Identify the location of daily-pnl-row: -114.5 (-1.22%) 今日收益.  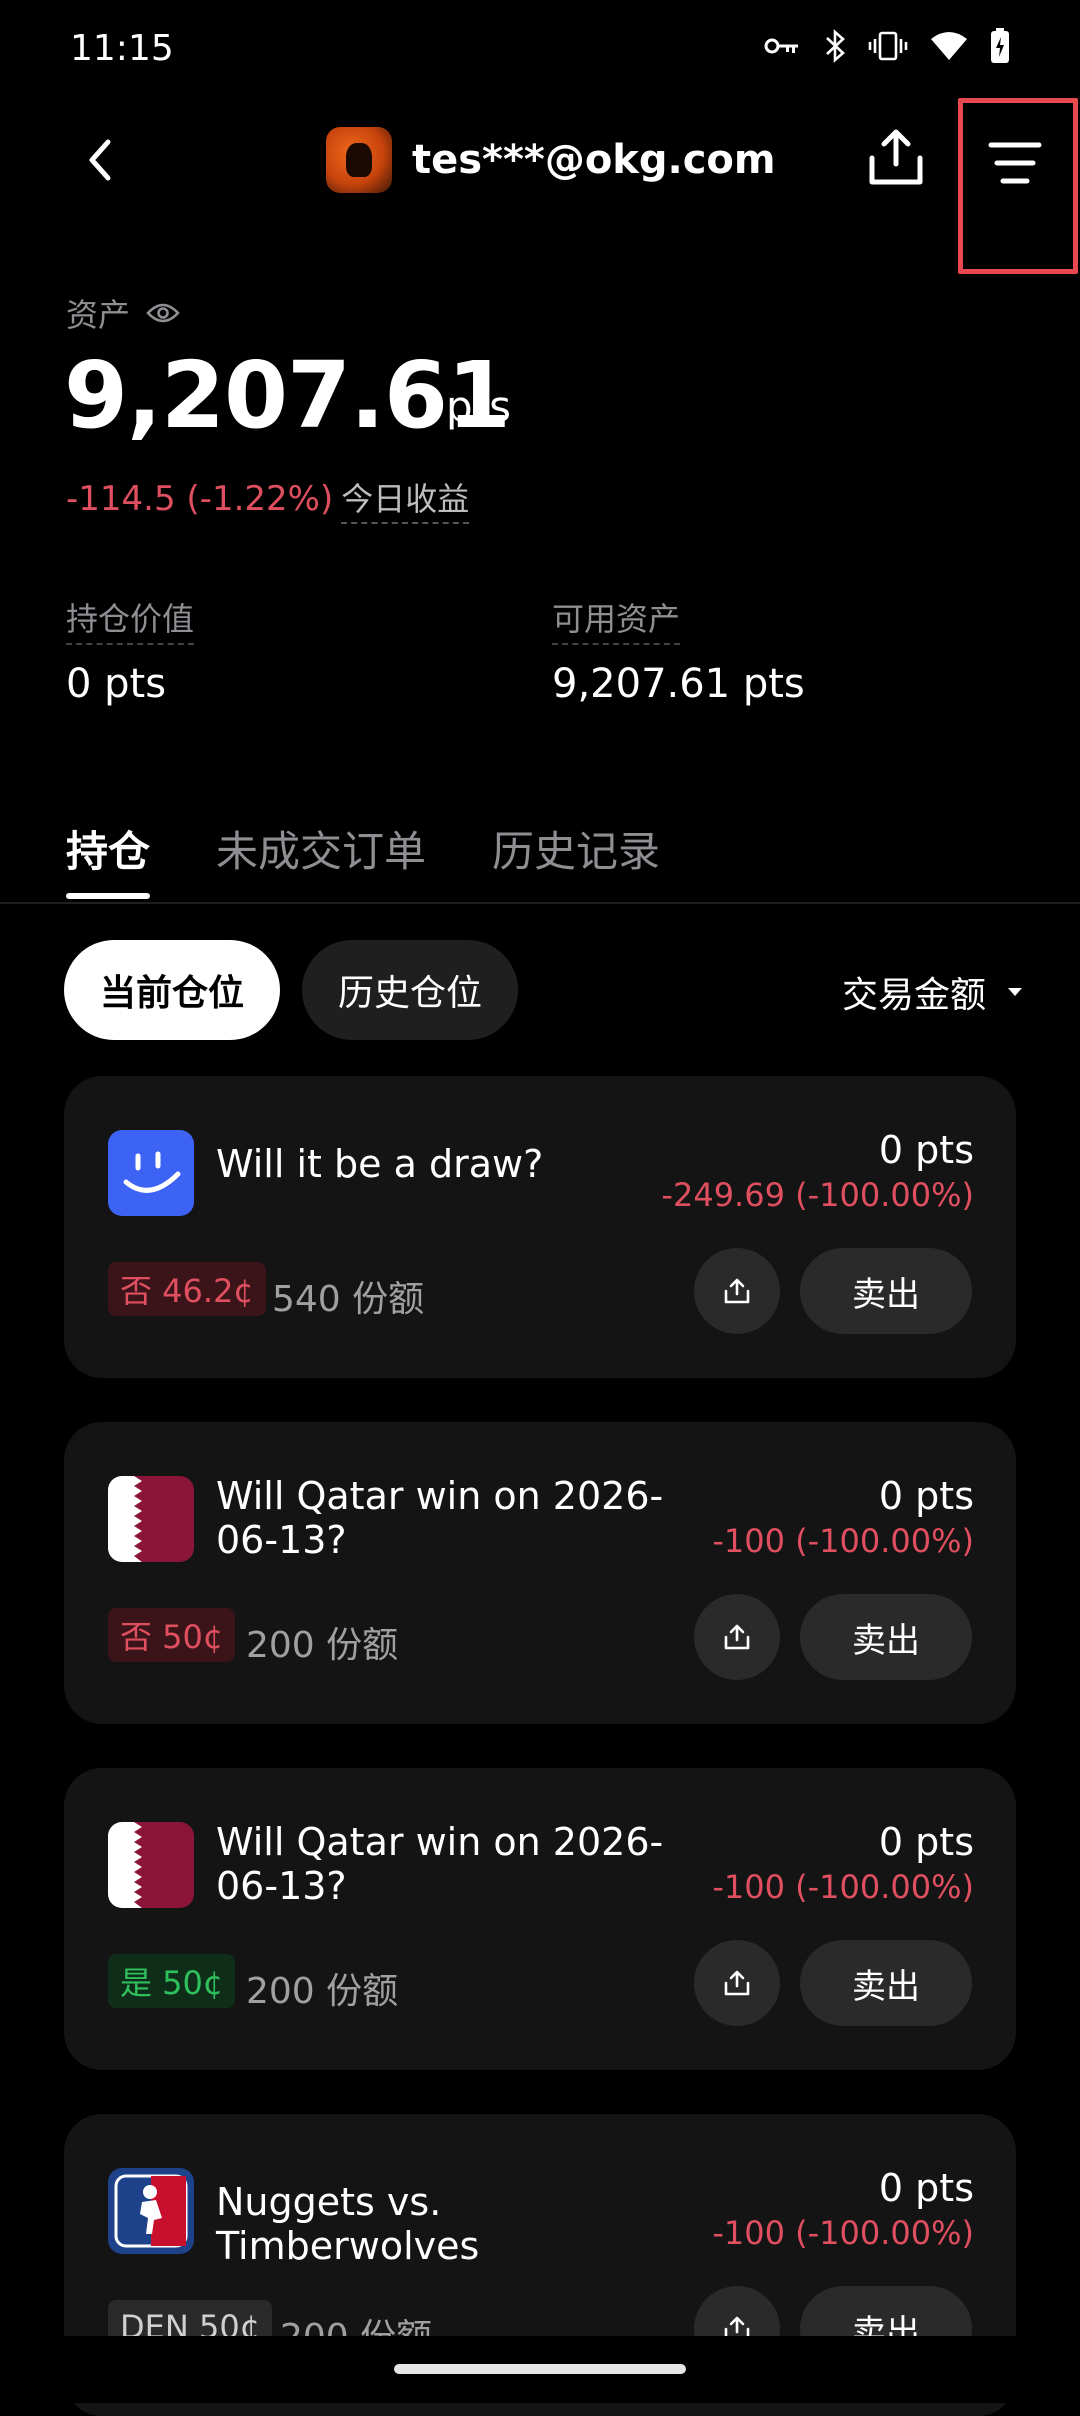
(268, 499).